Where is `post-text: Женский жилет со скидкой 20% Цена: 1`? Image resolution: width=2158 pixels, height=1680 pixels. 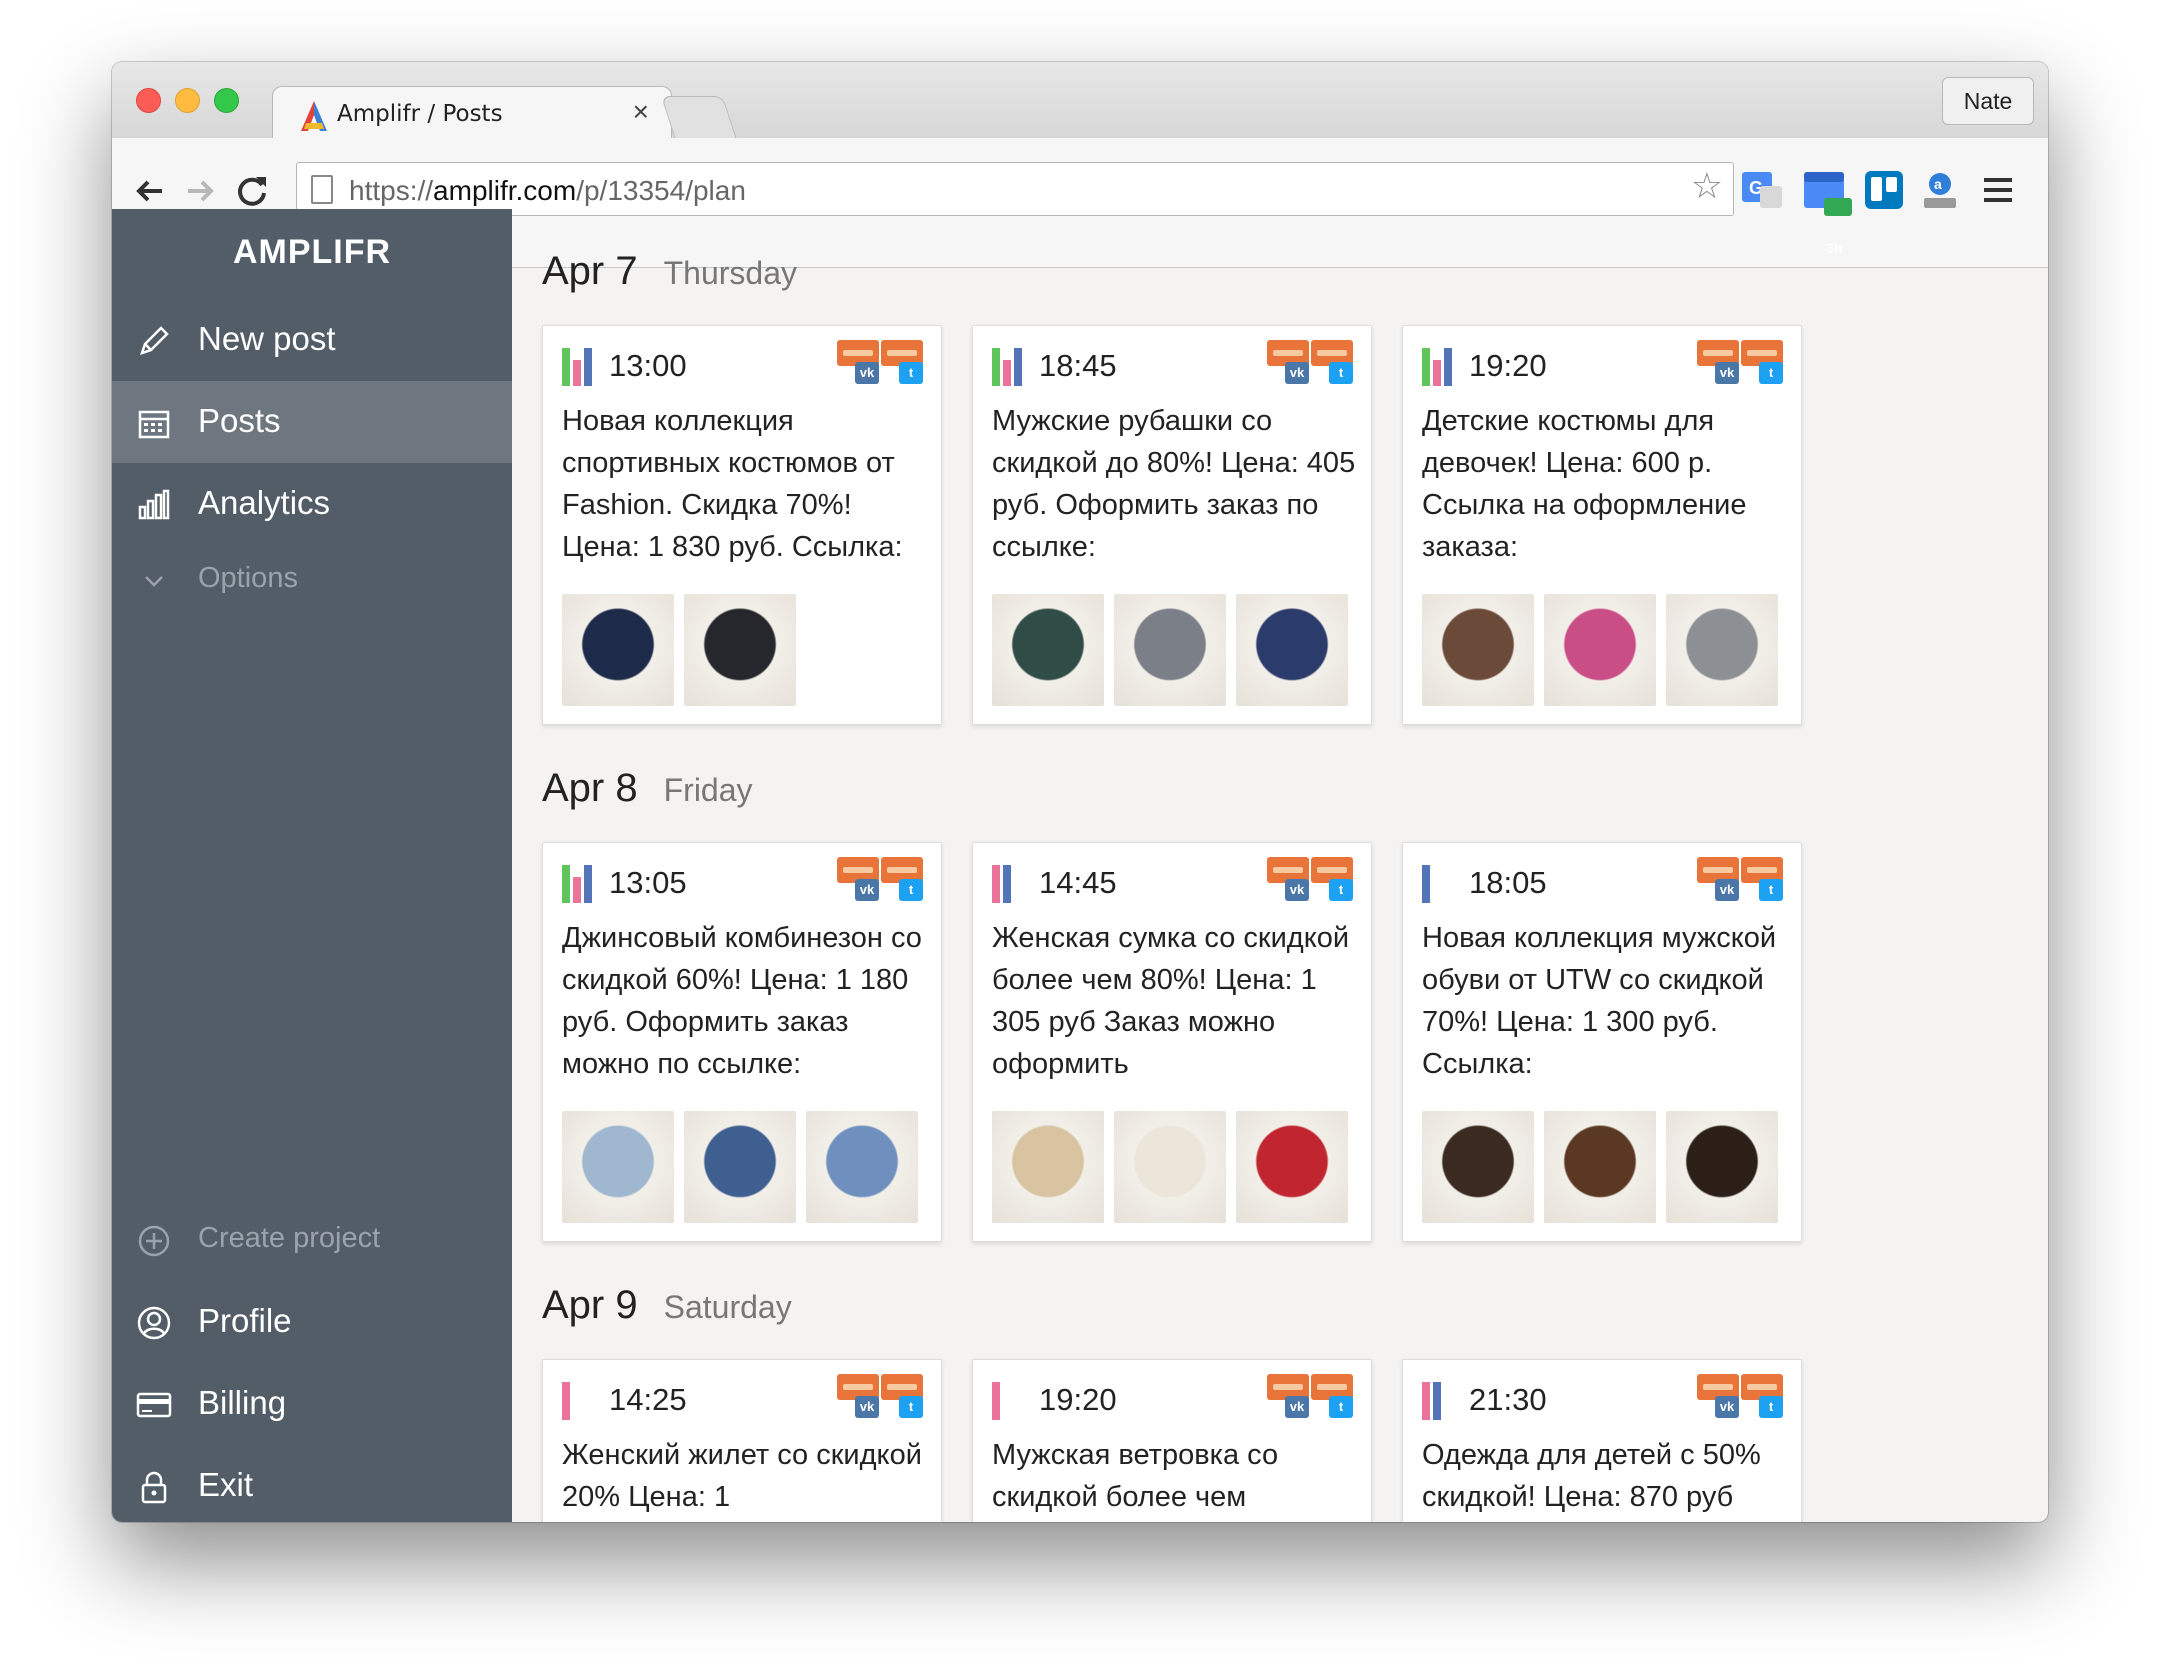 post-text: Женский жилет со скидкой 20% Цена: 1 is located at coordinates (742, 1476).